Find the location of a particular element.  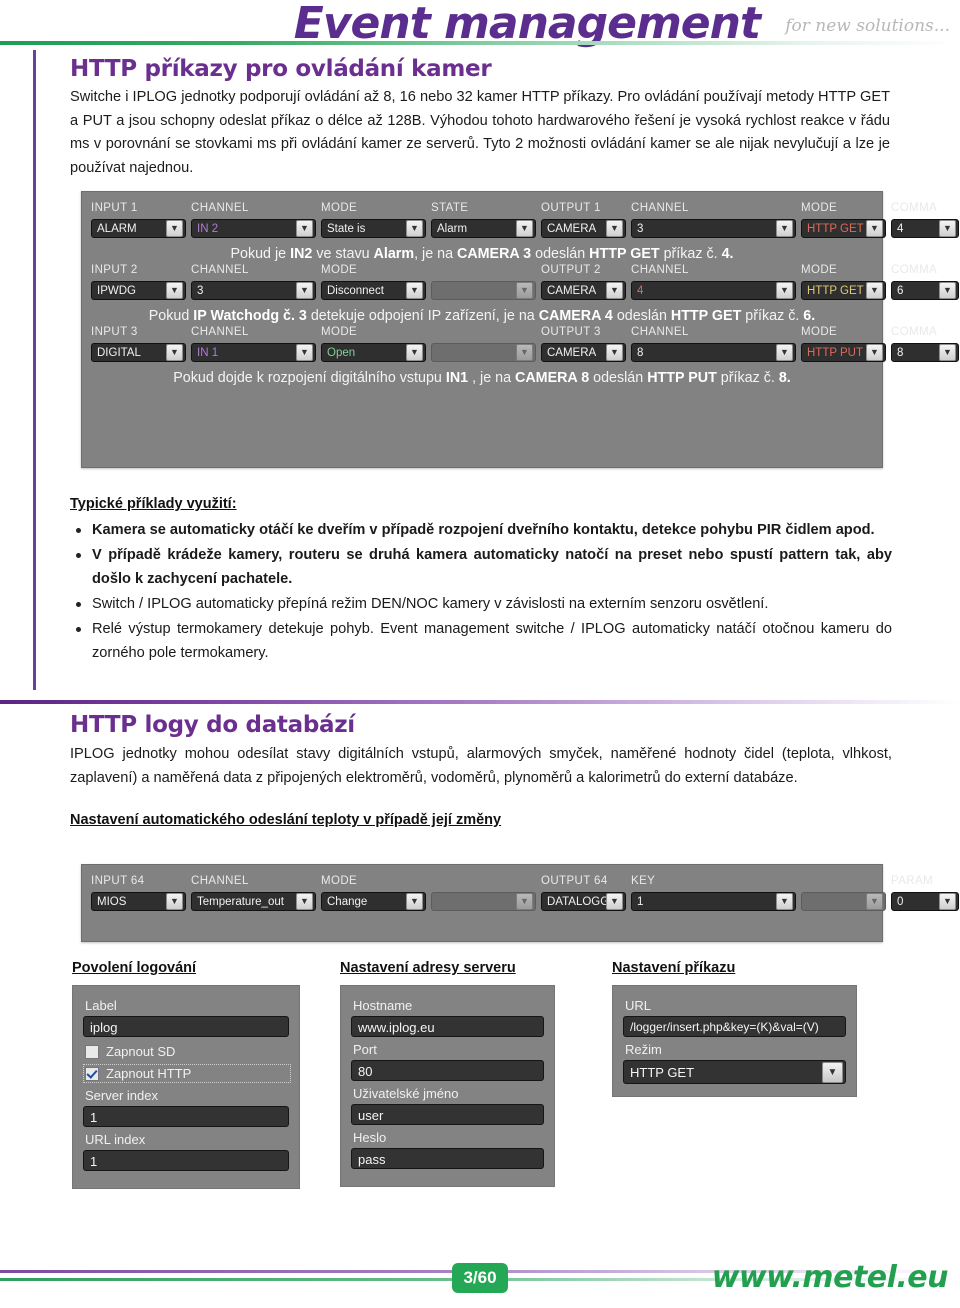

config-dropdown: Temperature_out ▼ is located at coordinates (253, 901).